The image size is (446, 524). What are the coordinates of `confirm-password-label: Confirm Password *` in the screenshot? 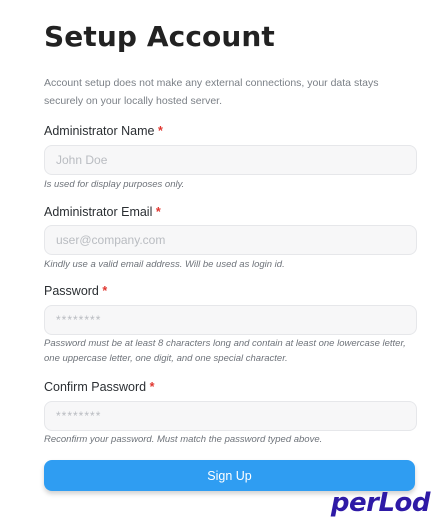 It's located at (99, 387).